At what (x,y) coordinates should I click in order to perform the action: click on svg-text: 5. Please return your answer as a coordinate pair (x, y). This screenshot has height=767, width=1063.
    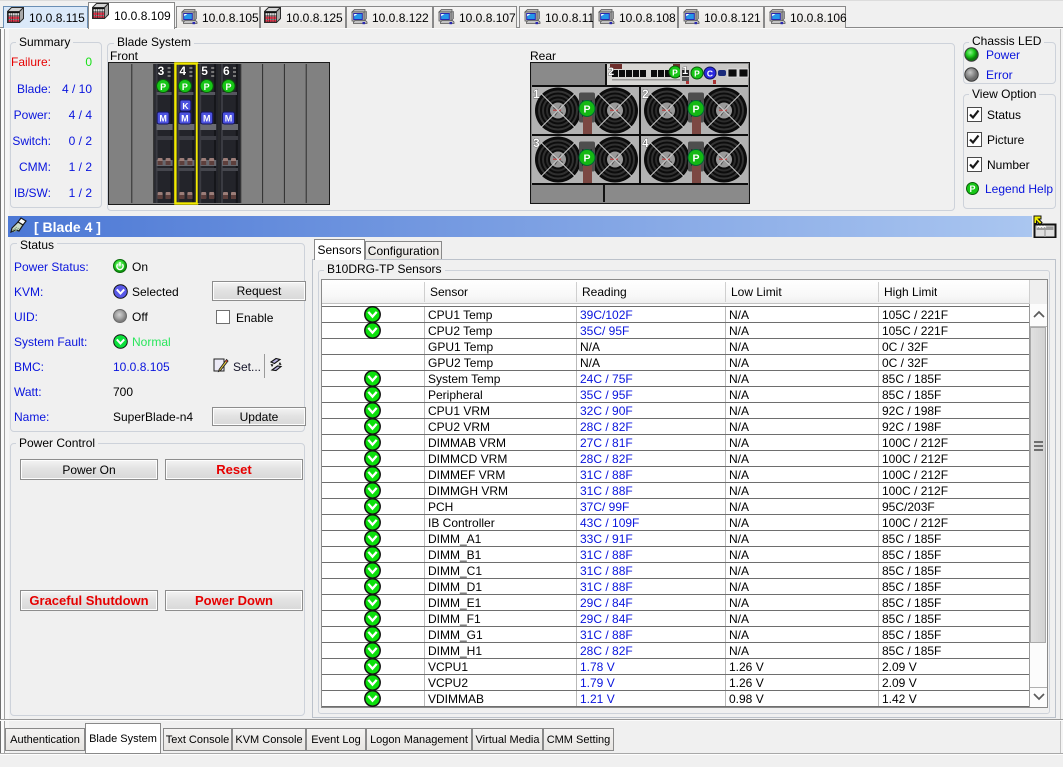
    Looking at the image, I should click on (204, 71).